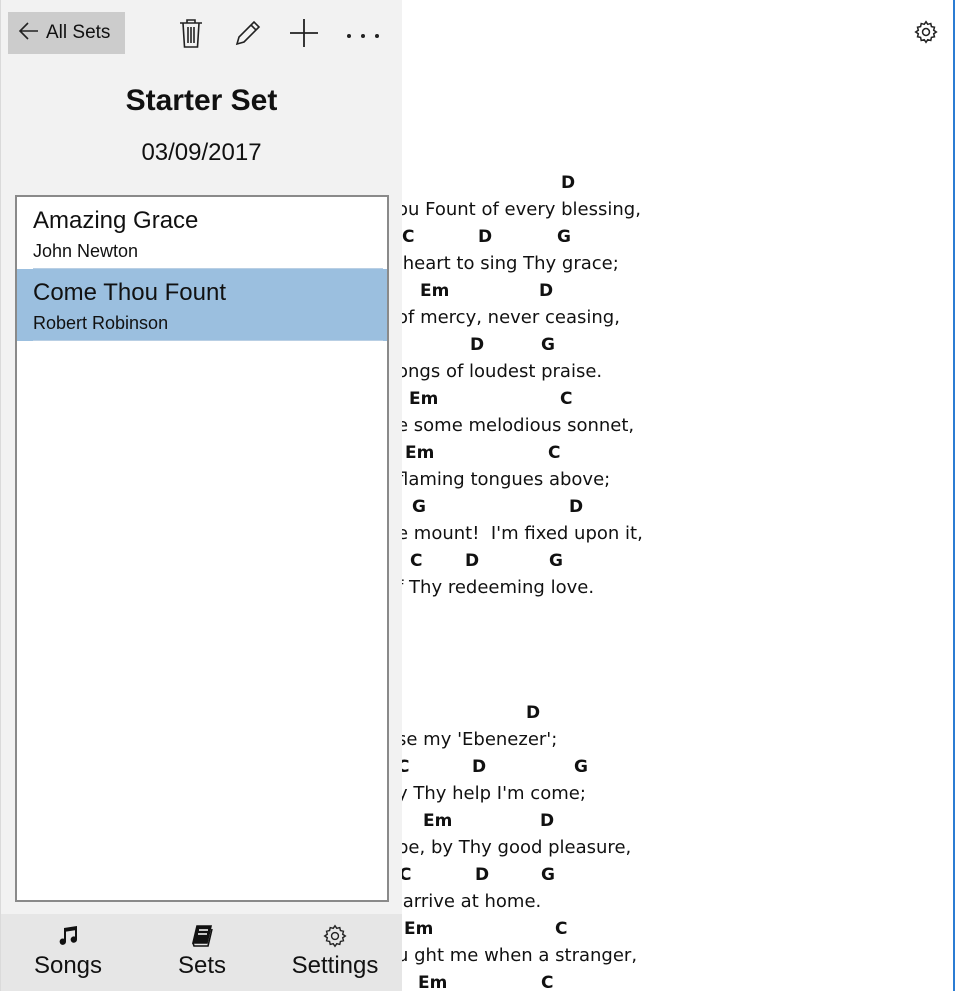 This screenshot has height=991, width=955. I want to click on lyric-line: heart to sing Thy grace;, so click(508, 263).